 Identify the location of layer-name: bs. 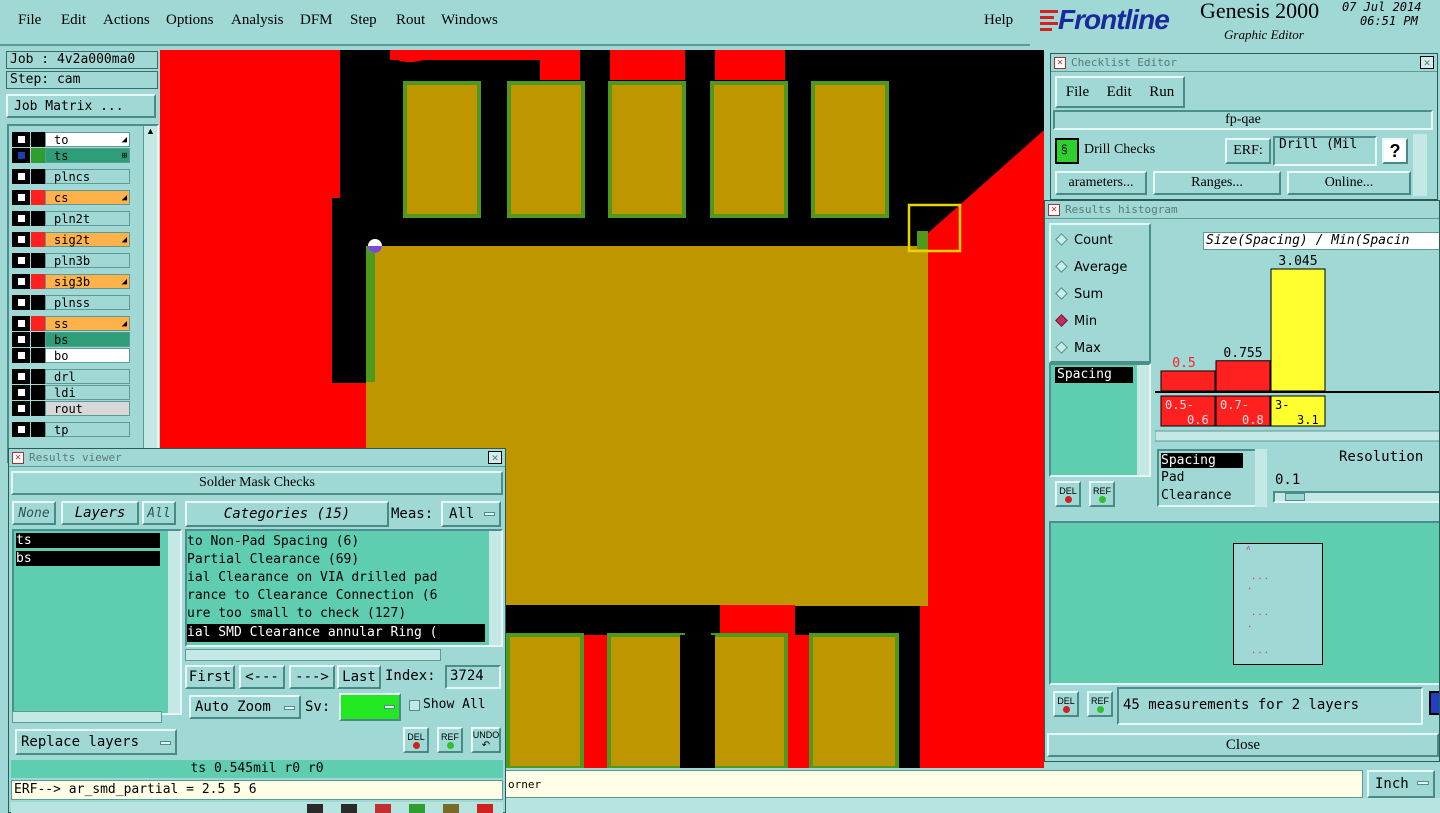
(87, 339).